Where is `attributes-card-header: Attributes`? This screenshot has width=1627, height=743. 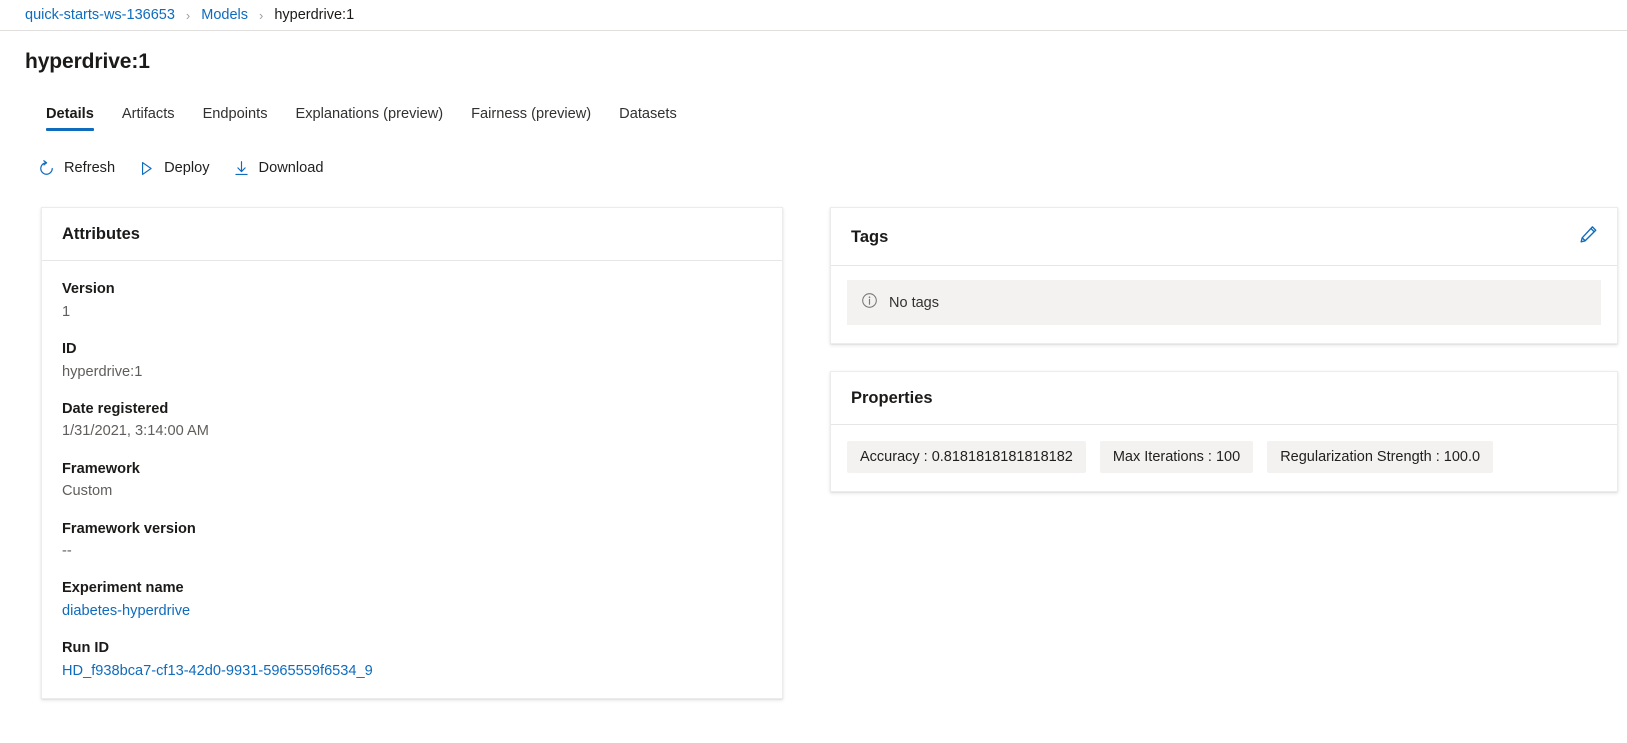 attributes-card-header: Attributes is located at coordinates (412, 234).